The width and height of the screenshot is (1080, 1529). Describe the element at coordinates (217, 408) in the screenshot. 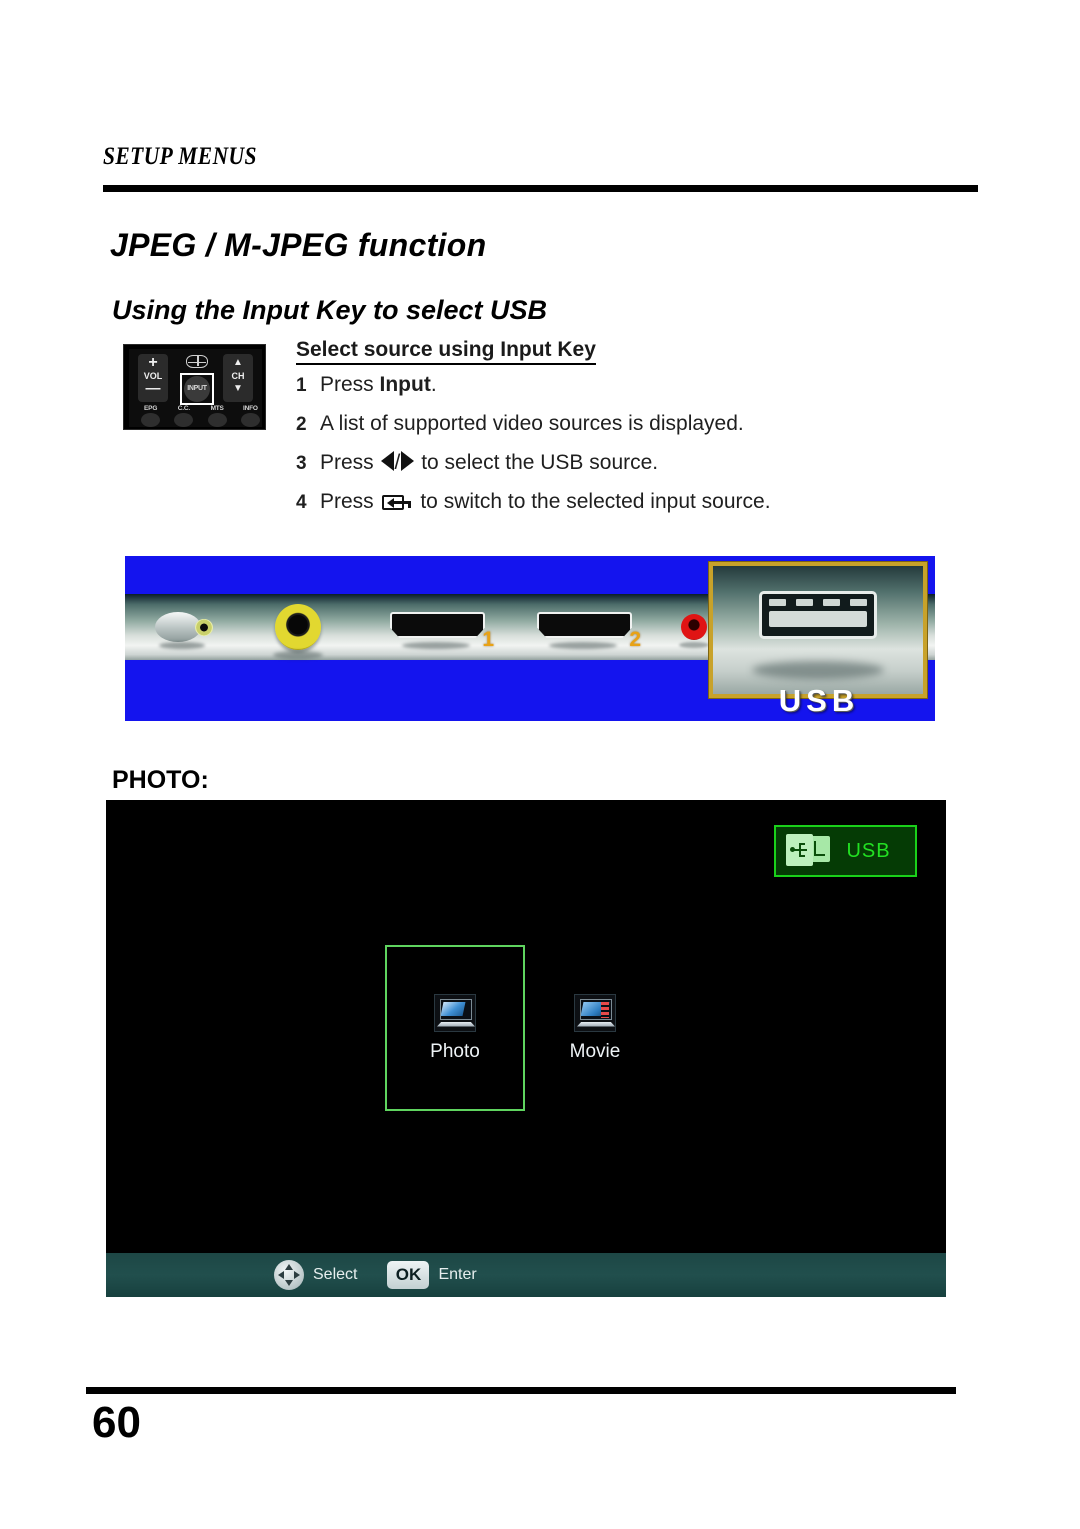

I see `keypad-label-mts: MTS` at that location.